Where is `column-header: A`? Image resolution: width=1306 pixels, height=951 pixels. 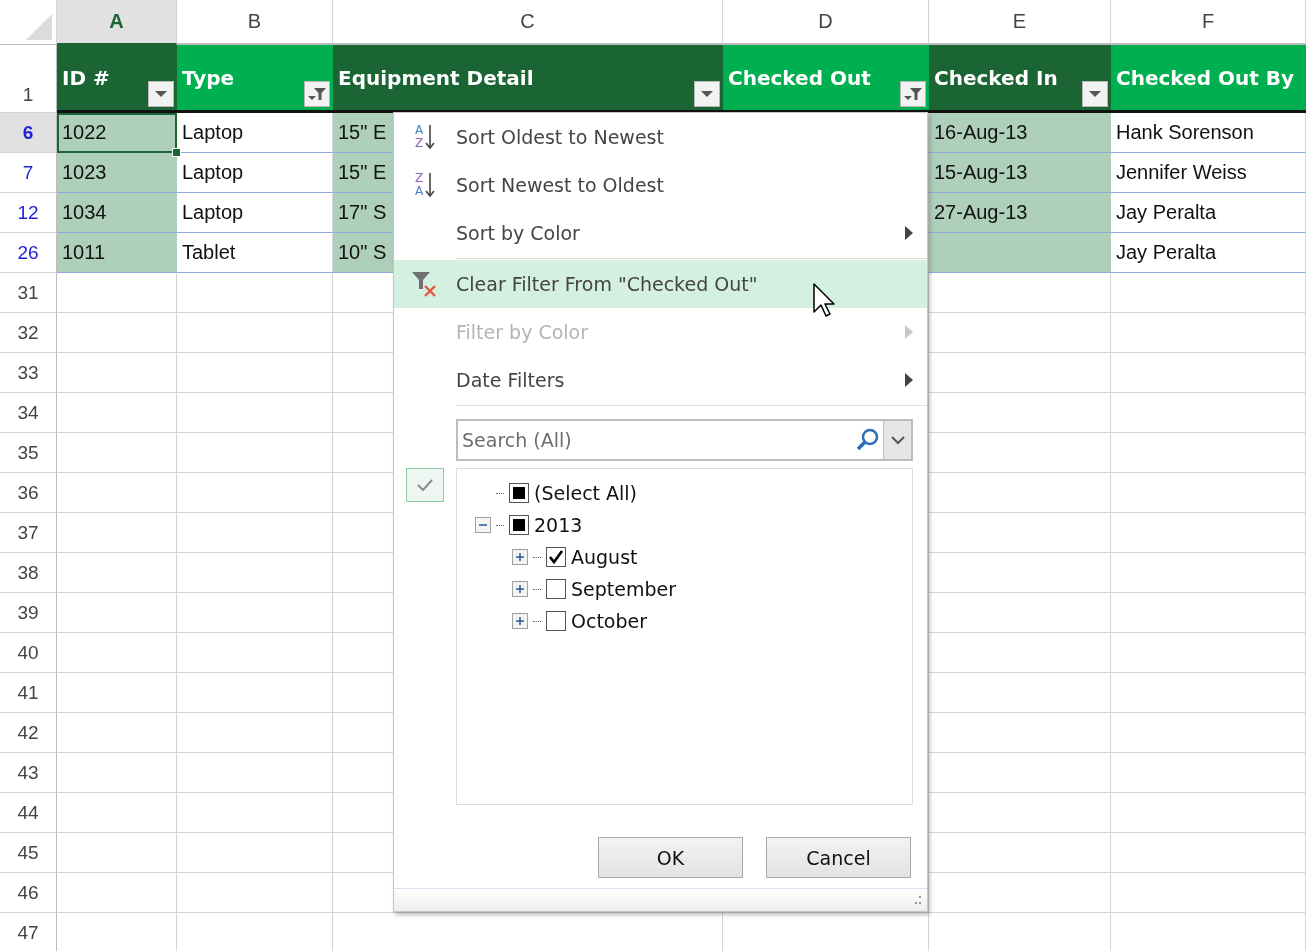
column-header: A is located at coordinates (117, 22).